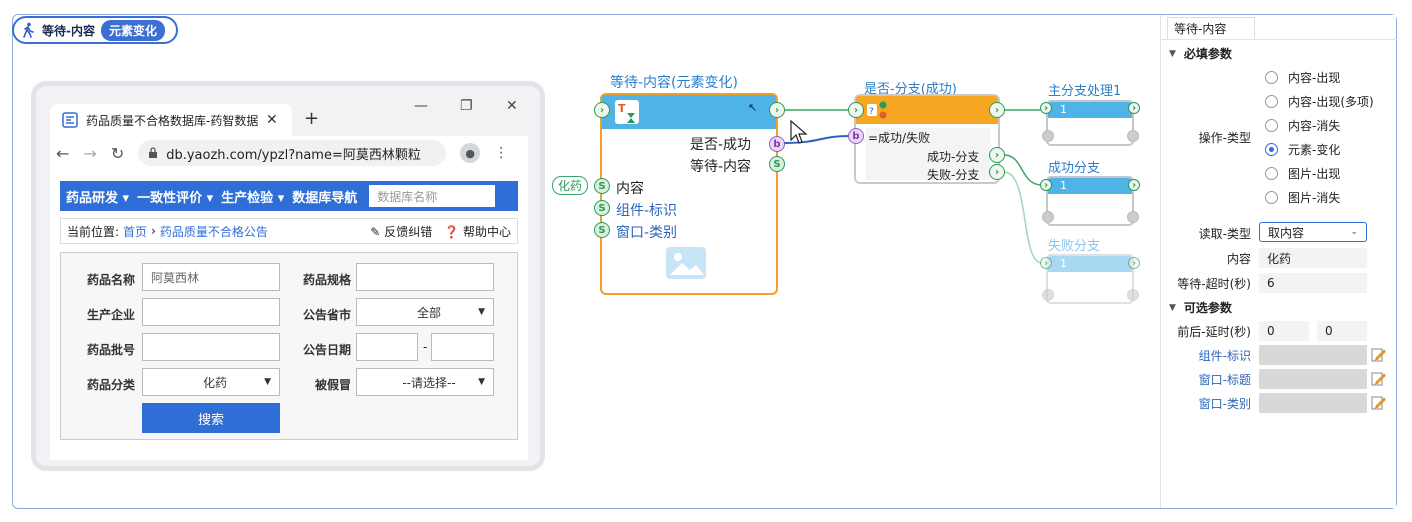 Image resolution: width=1412 pixels, height=522 pixels. Describe the element at coordinates (1085, 91) in the screenshot. I see `target-main-title: 主分支处理1` at that location.